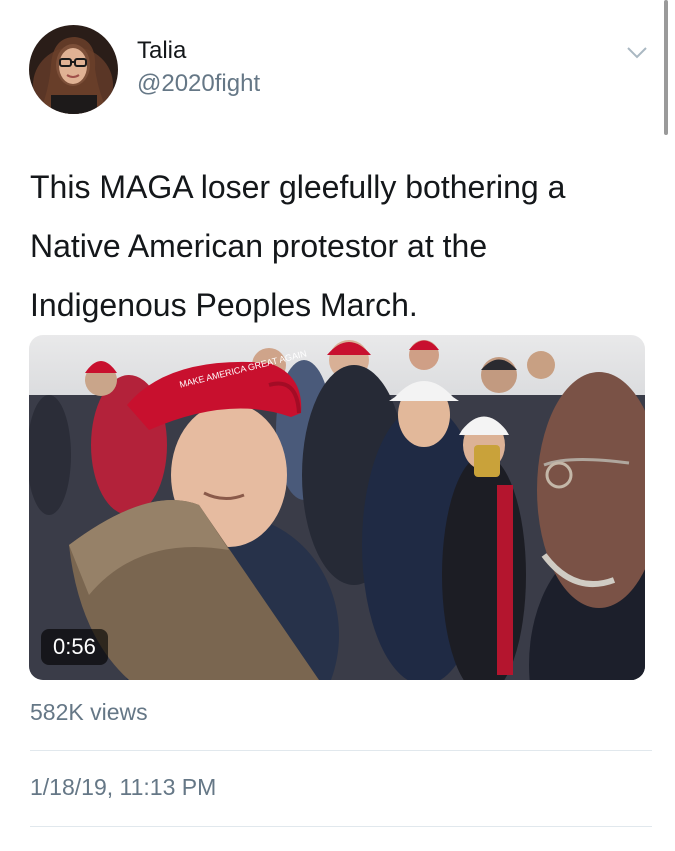 Image resolution: width=675 pixels, height=851 pixels. I want to click on scrollbar, so click(666, 67).